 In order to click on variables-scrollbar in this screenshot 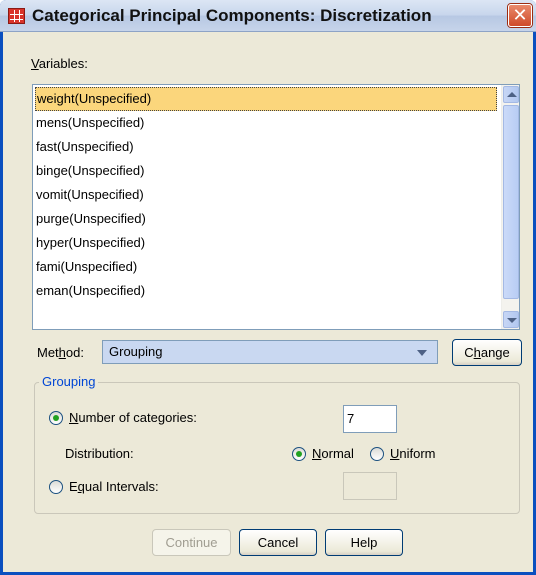, I will do `click(510, 207)`.